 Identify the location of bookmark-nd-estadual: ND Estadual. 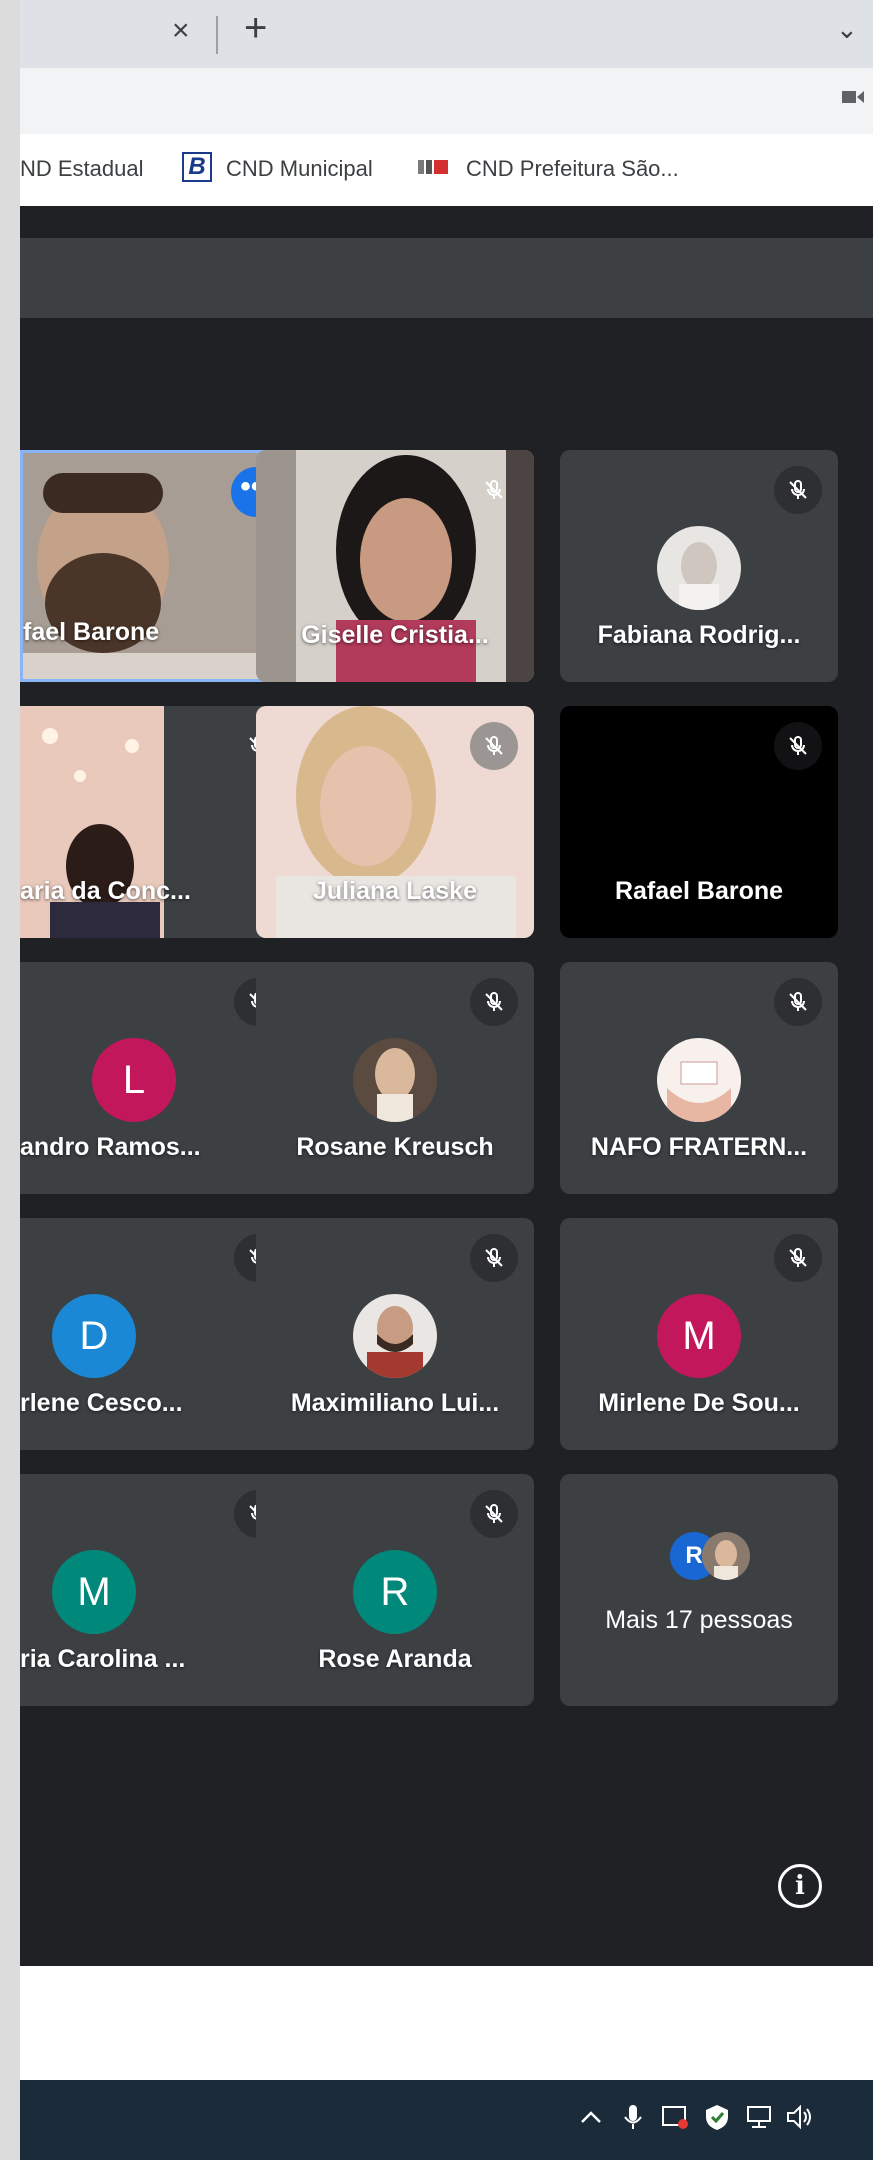
(82, 169).